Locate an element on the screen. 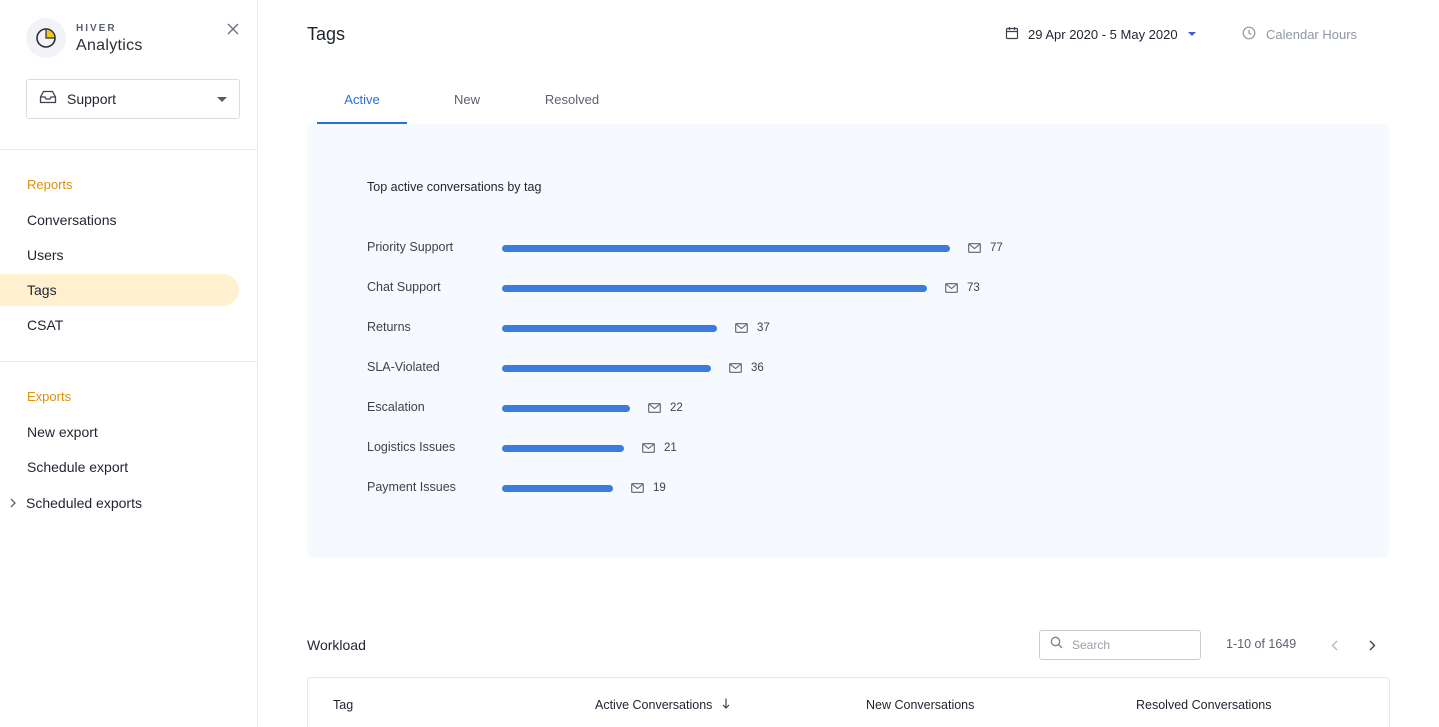 Image resolution: width=1439 pixels, height=727 pixels. brand: HIVER Analytics is located at coordinates (136, 40).